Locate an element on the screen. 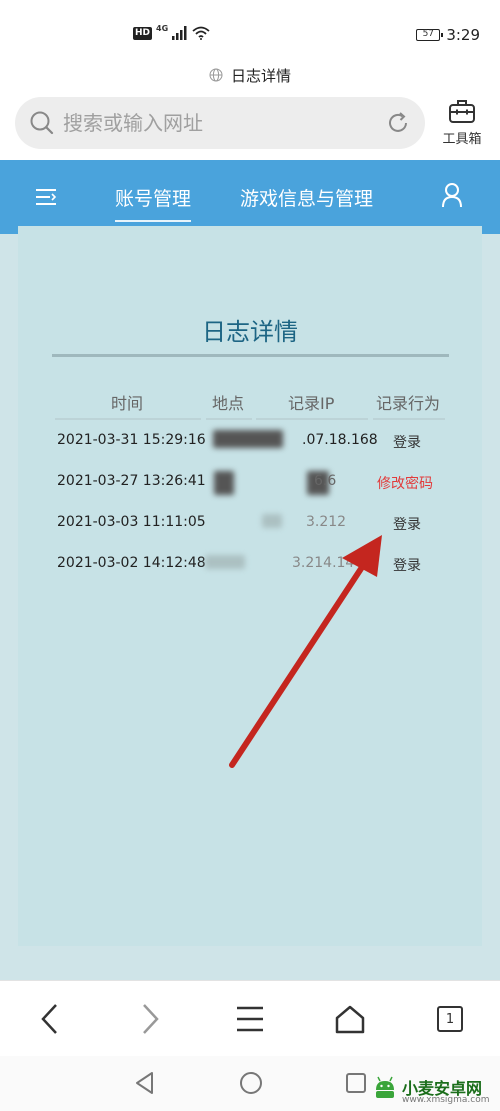  row-action: 登录 is located at coordinates (407, 443).